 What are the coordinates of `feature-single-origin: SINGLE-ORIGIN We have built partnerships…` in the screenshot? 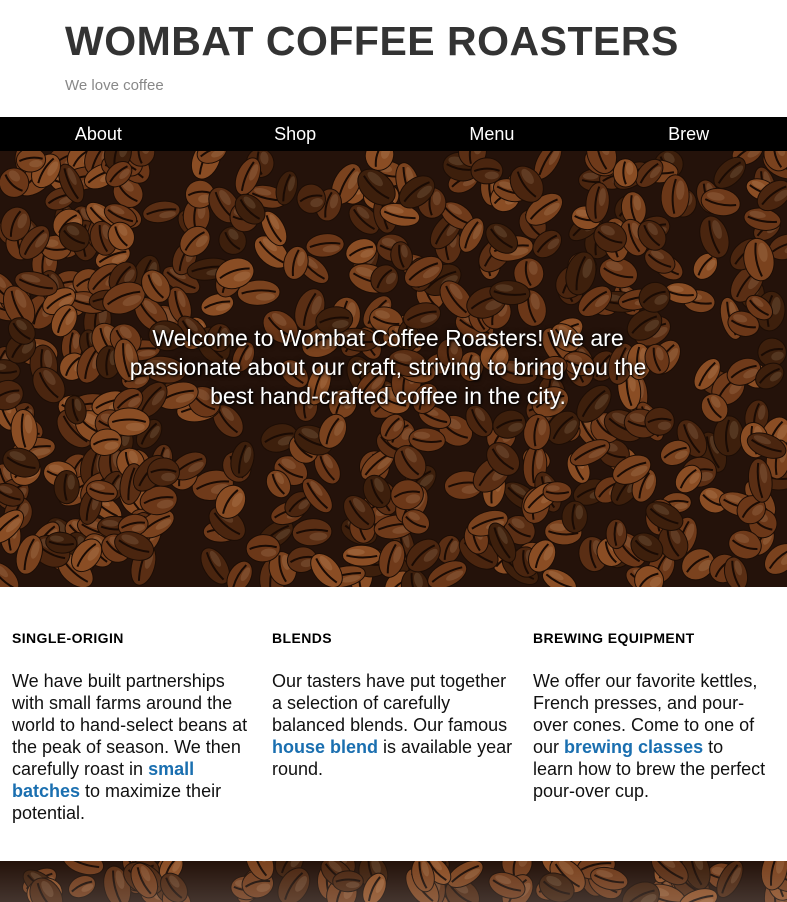 It's located at (130, 745).